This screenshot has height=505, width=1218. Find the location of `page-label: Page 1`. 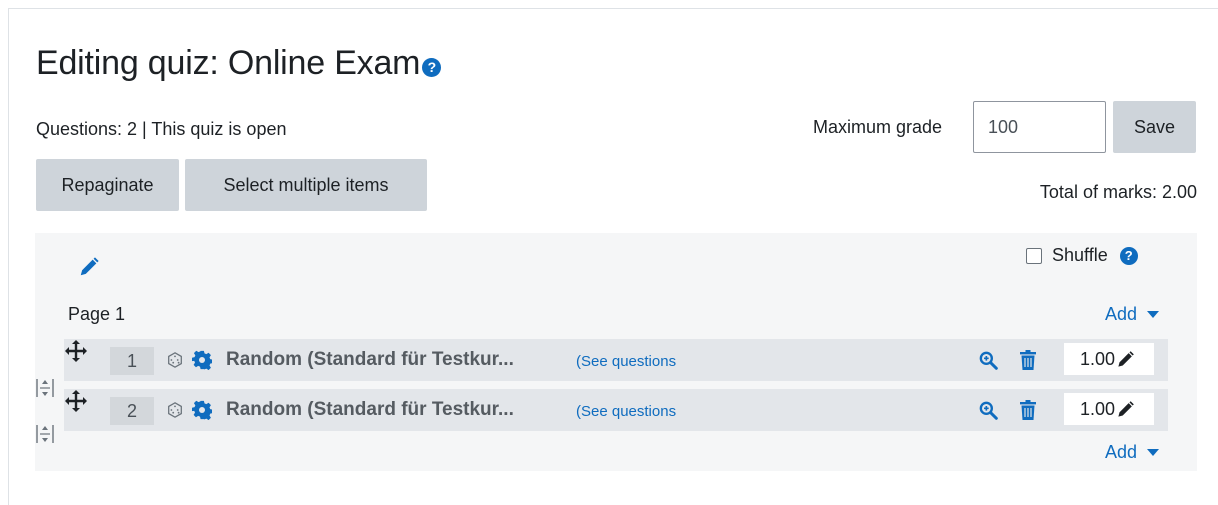

page-label: Page 1 is located at coordinates (97, 314).